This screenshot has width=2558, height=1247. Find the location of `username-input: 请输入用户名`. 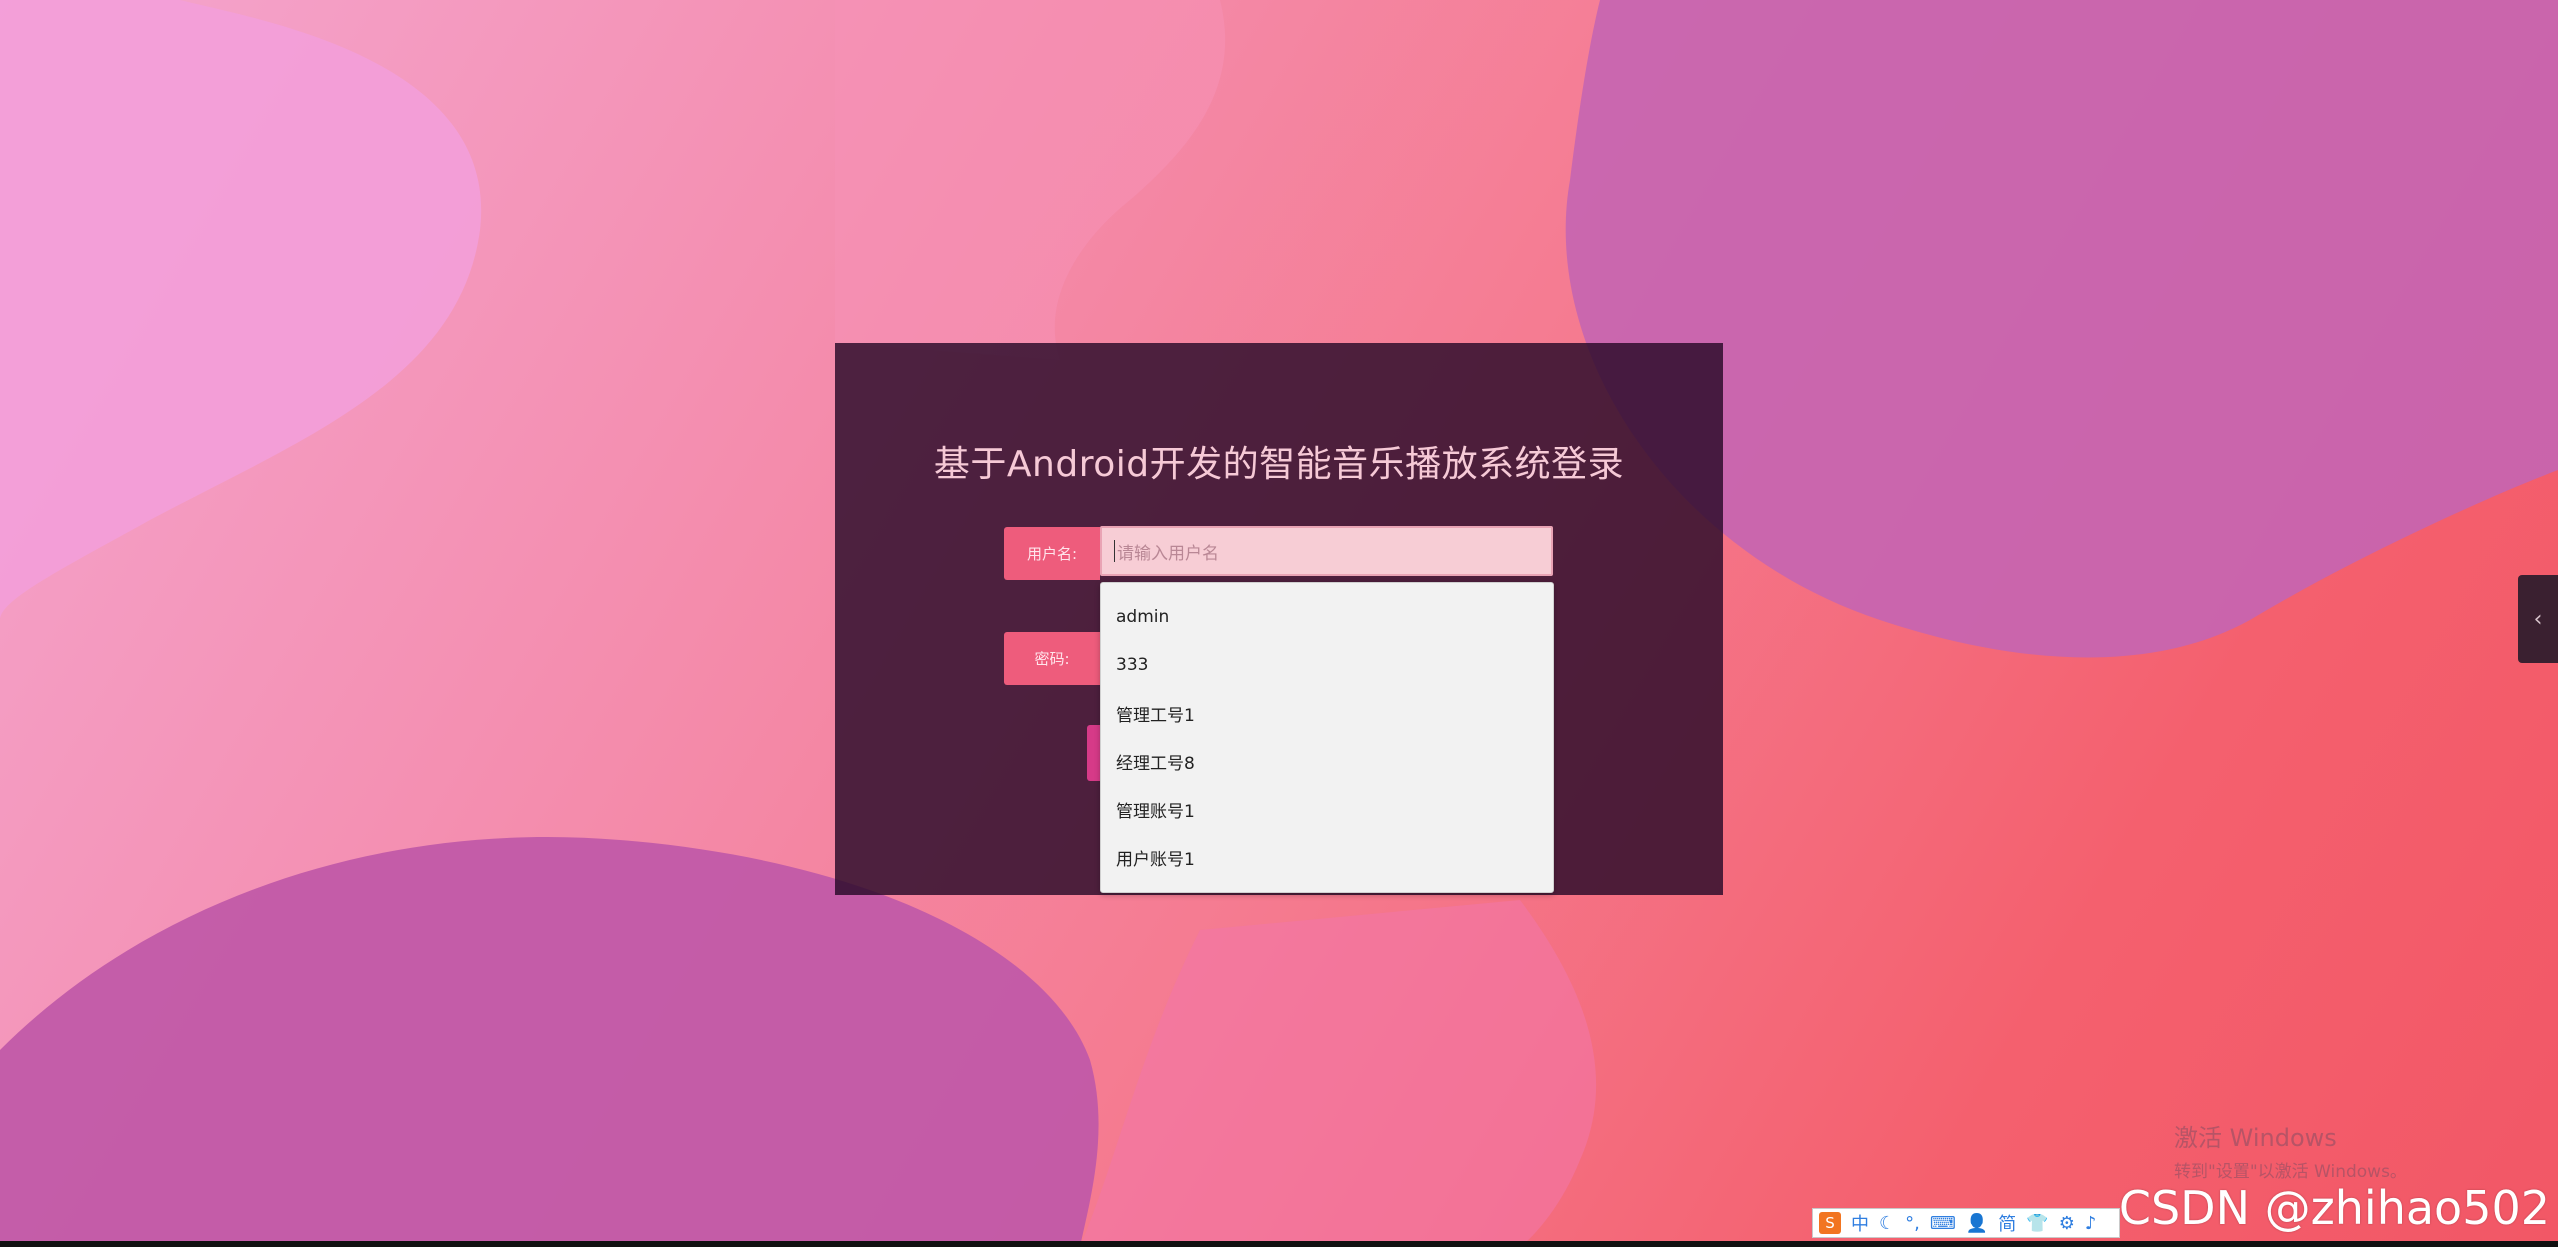

username-input: 请输入用户名 is located at coordinates (1326, 551).